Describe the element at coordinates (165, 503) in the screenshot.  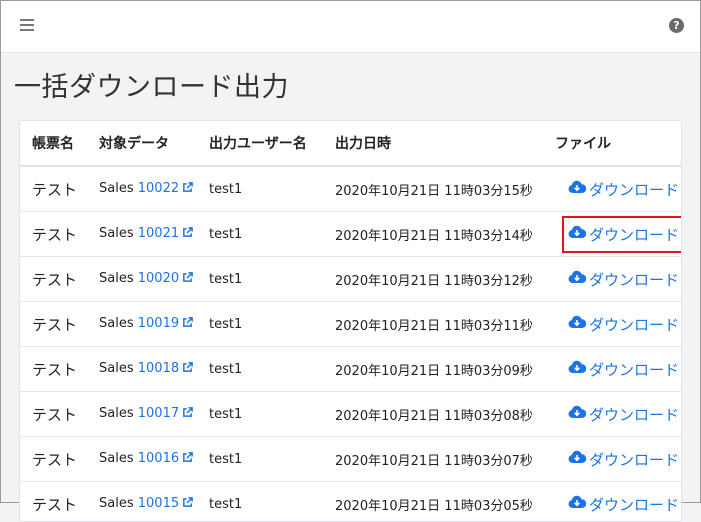
I see `target-data-link: 10015` at that location.